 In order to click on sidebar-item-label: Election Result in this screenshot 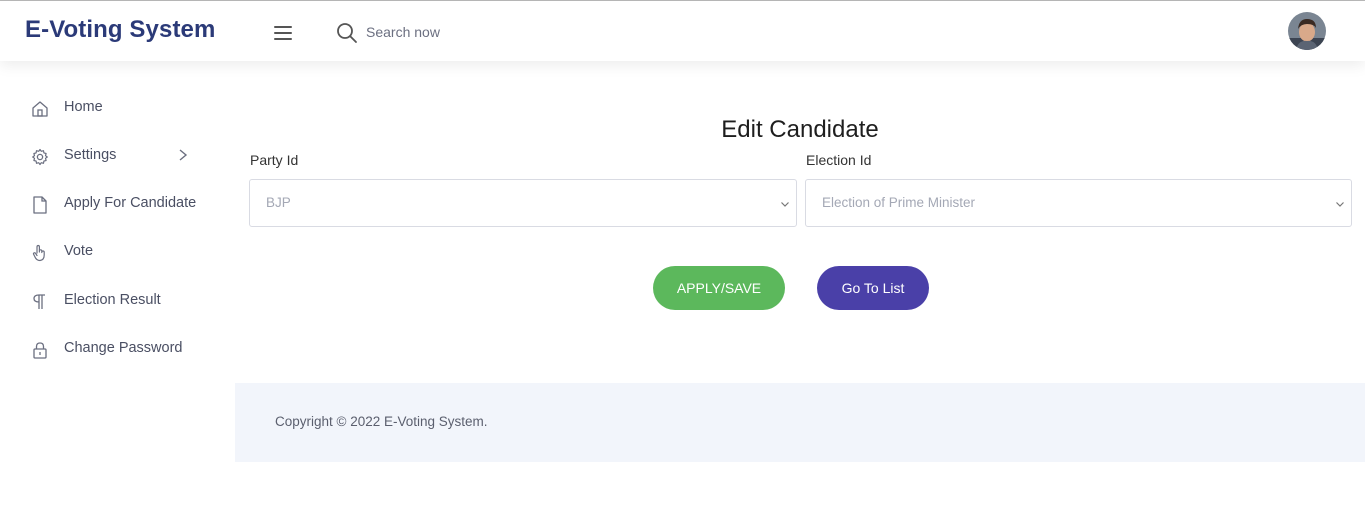, I will do `click(112, 300)`.